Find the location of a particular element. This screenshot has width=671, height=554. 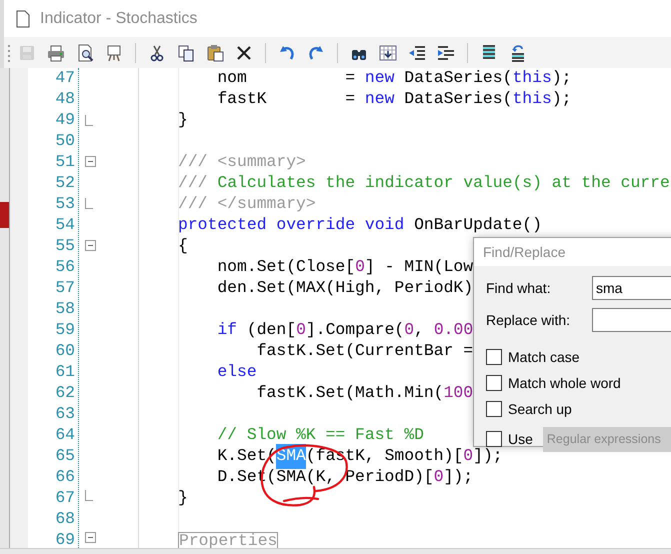

code-text: nom = is located at coordinates (286, 79).